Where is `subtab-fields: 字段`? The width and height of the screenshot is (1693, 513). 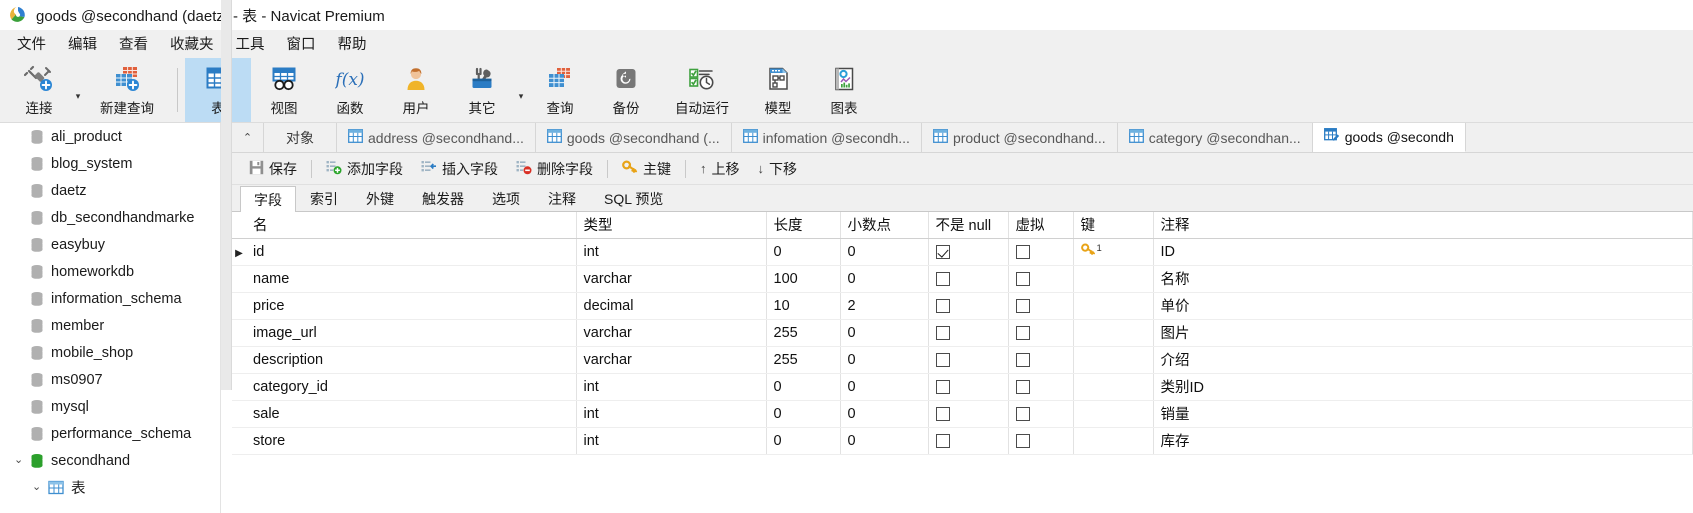
subtab-fields: 字段 is located at coordinates (268, 199).